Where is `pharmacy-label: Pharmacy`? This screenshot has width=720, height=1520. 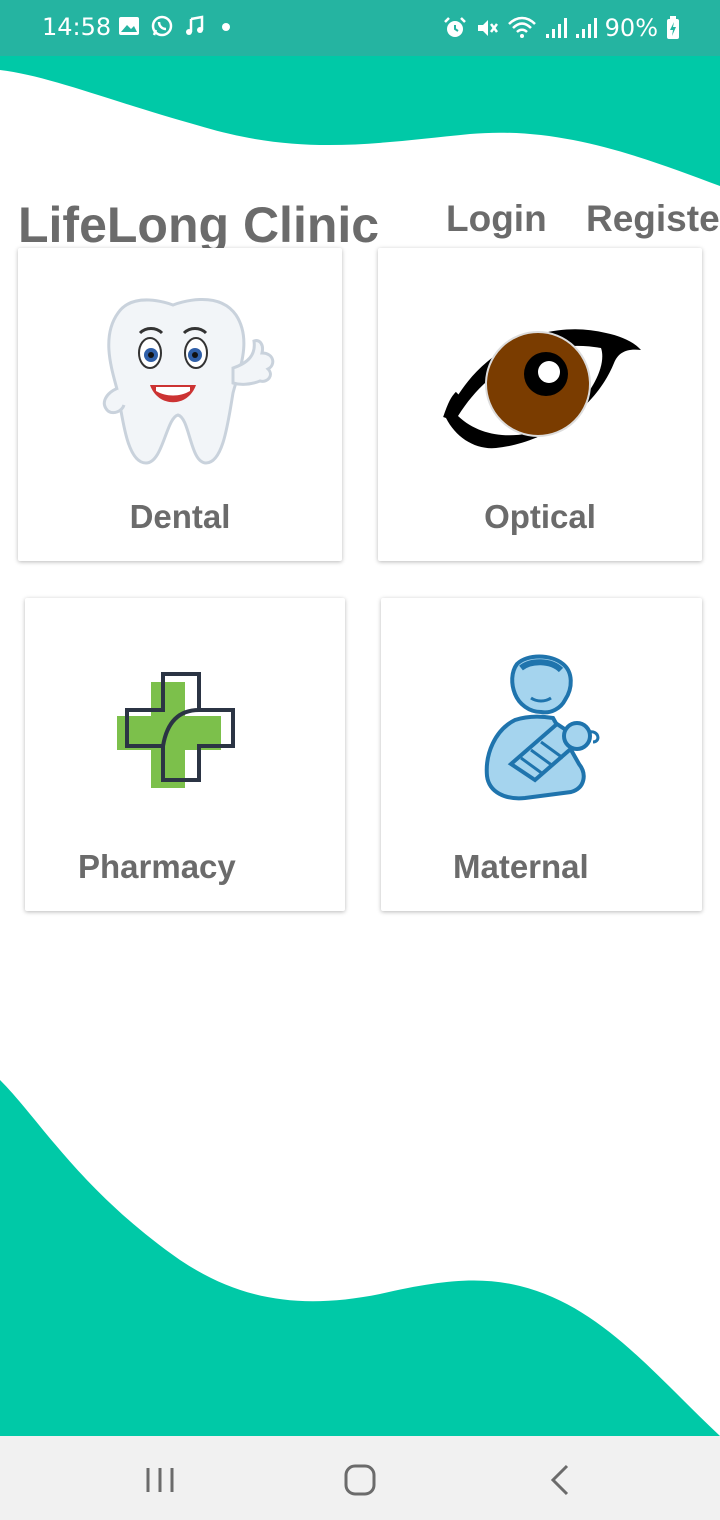 pharmacy-label: Pharmacy is located at coordinates (157, 866).